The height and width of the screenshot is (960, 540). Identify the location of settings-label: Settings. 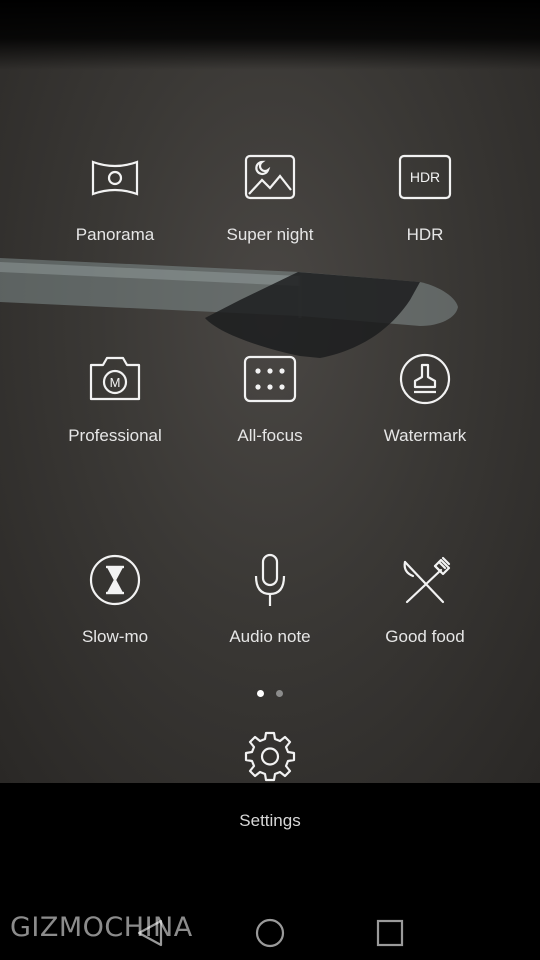
(270, 820).